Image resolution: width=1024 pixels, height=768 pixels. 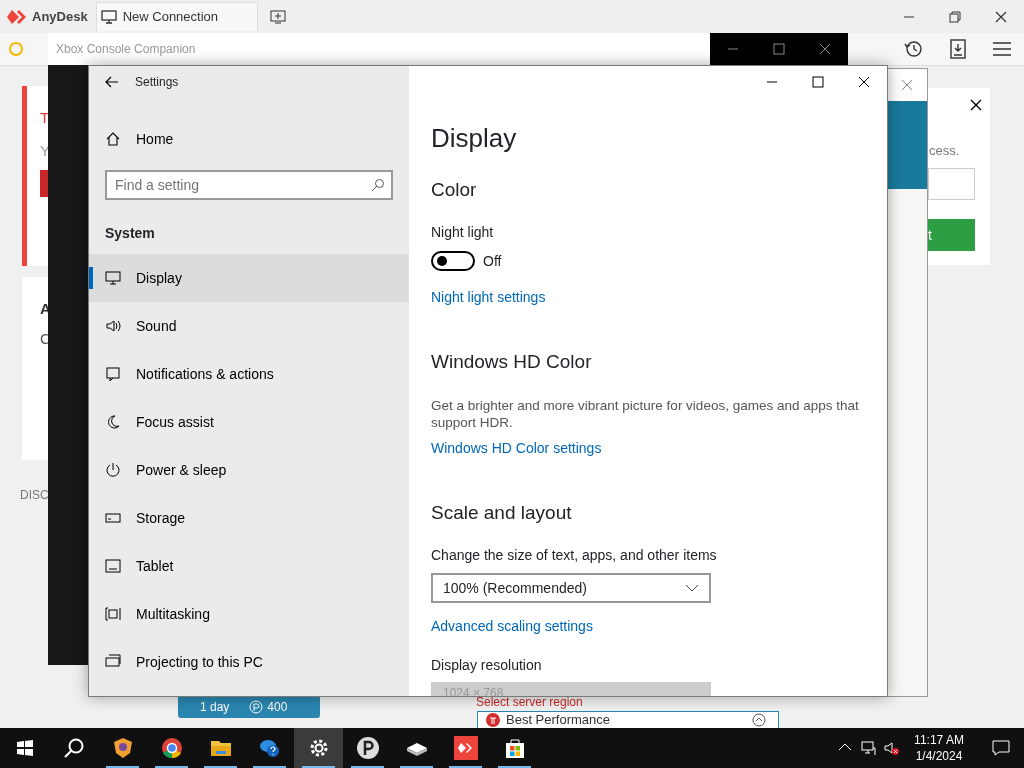 What do you see at coordinates (277, 16) in the screenshot?
I see `plus-icon` at bounding box center [277, 16].